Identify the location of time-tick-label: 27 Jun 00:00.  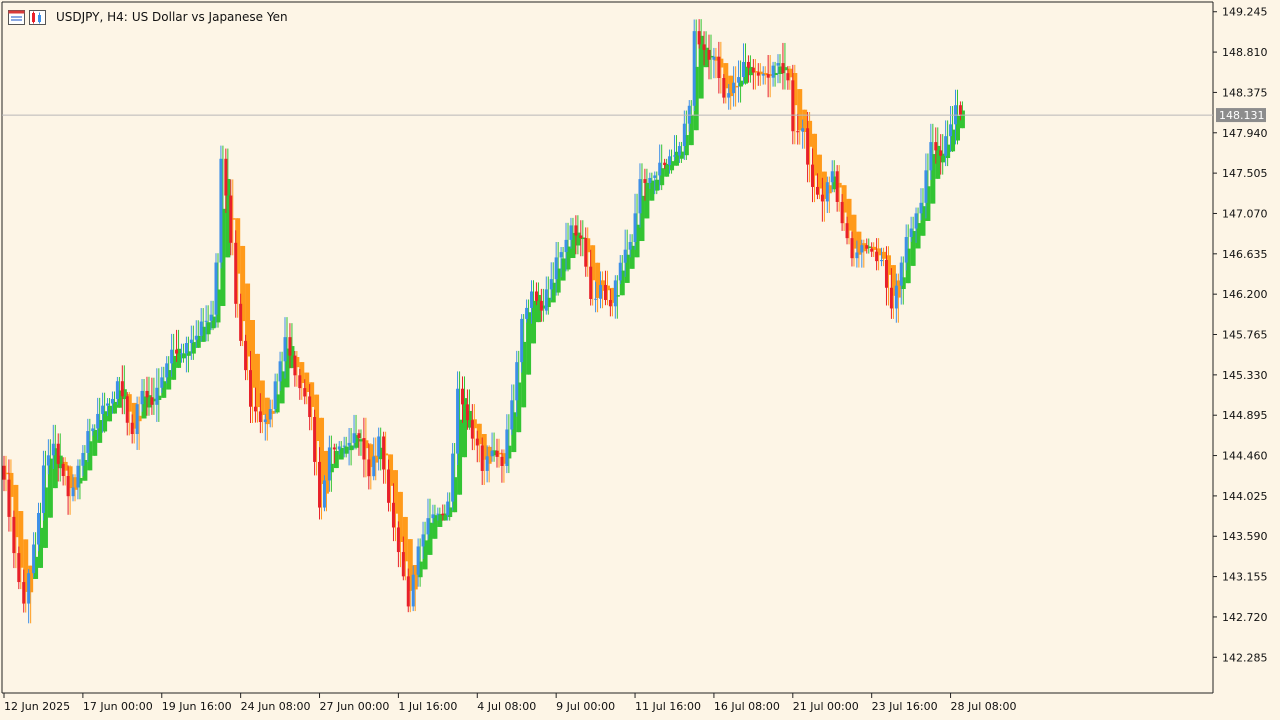
(355, 706).